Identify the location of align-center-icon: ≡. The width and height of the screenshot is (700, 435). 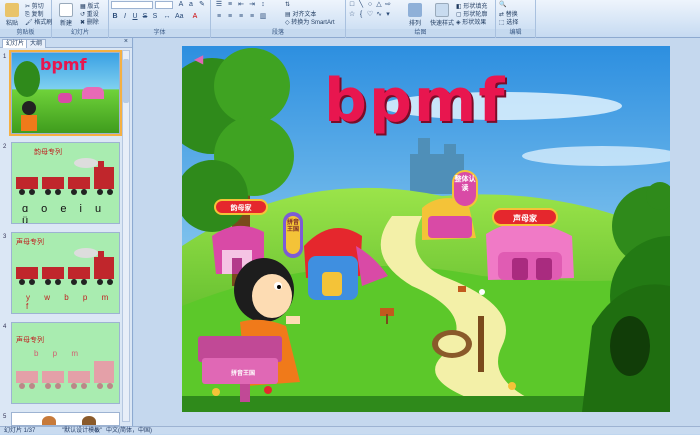
(230, 17).